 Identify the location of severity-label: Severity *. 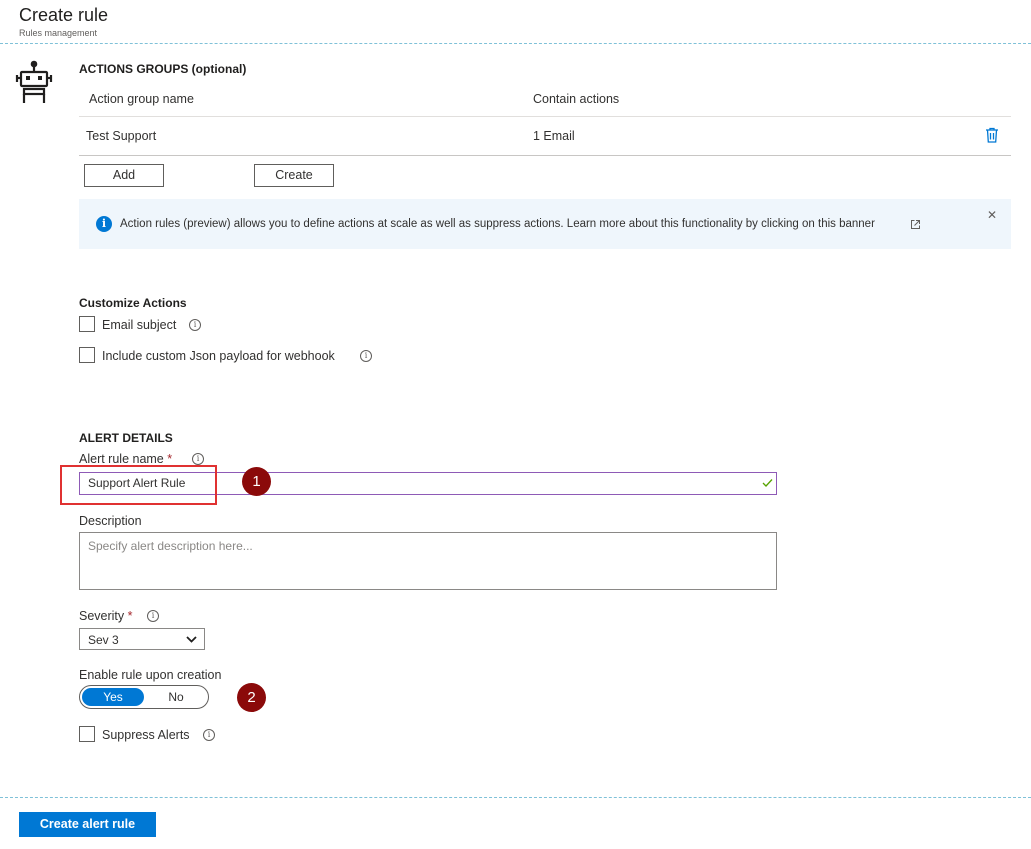
(106, 616).